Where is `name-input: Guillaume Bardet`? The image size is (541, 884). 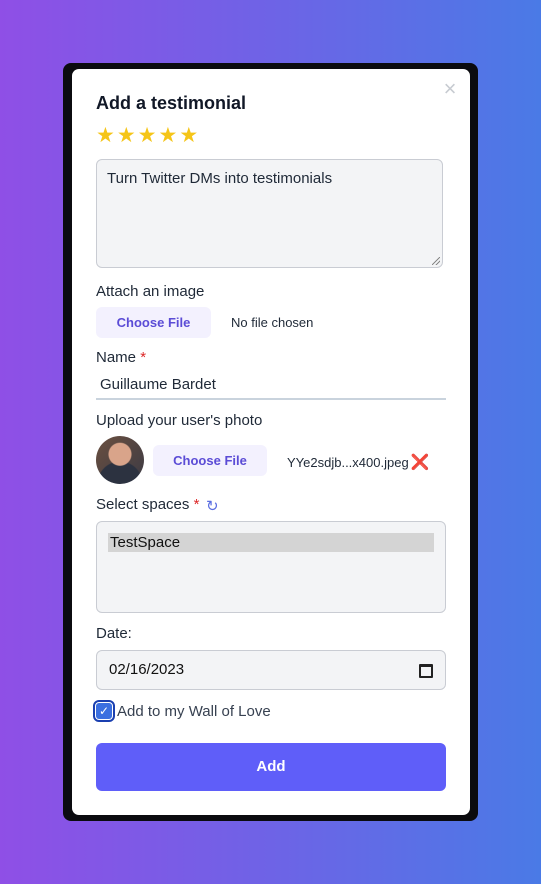 name-input: Guillaume Bardet is located at coordinates (271, 385).